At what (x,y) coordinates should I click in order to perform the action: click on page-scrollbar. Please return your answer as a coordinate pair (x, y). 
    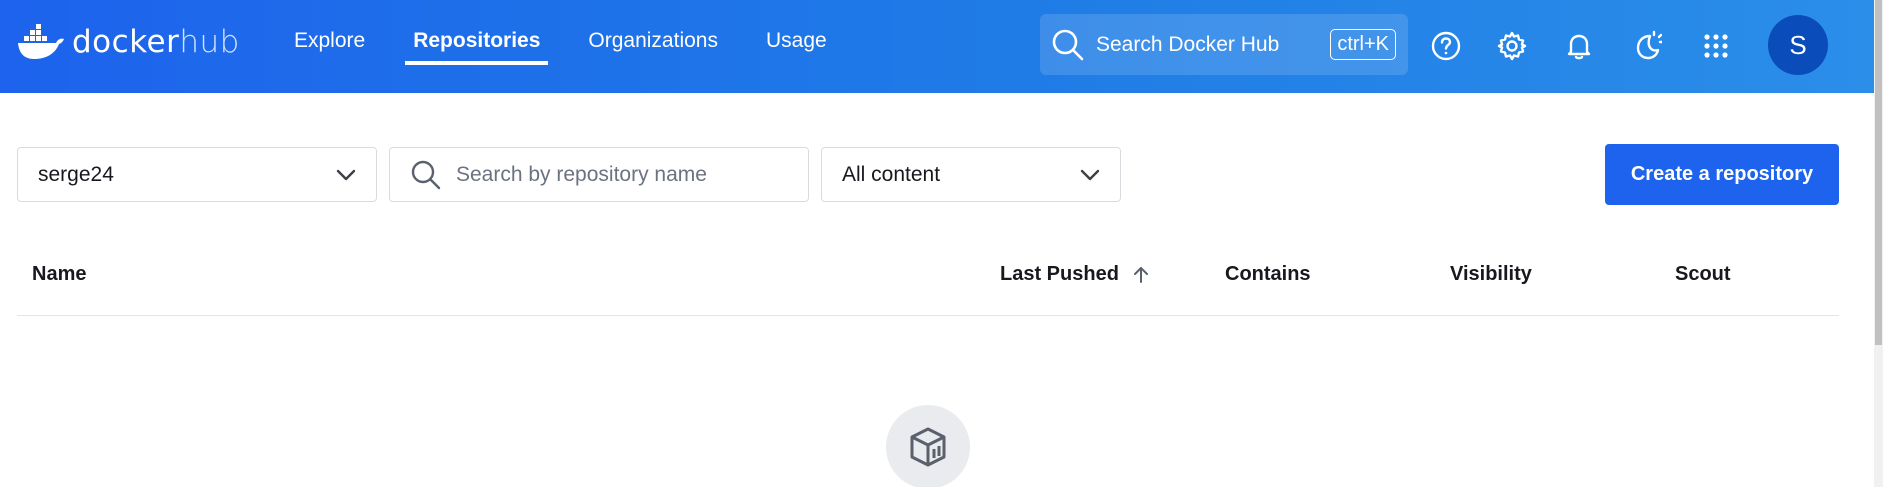
    Looking at the image, I should click on (1878, 243).